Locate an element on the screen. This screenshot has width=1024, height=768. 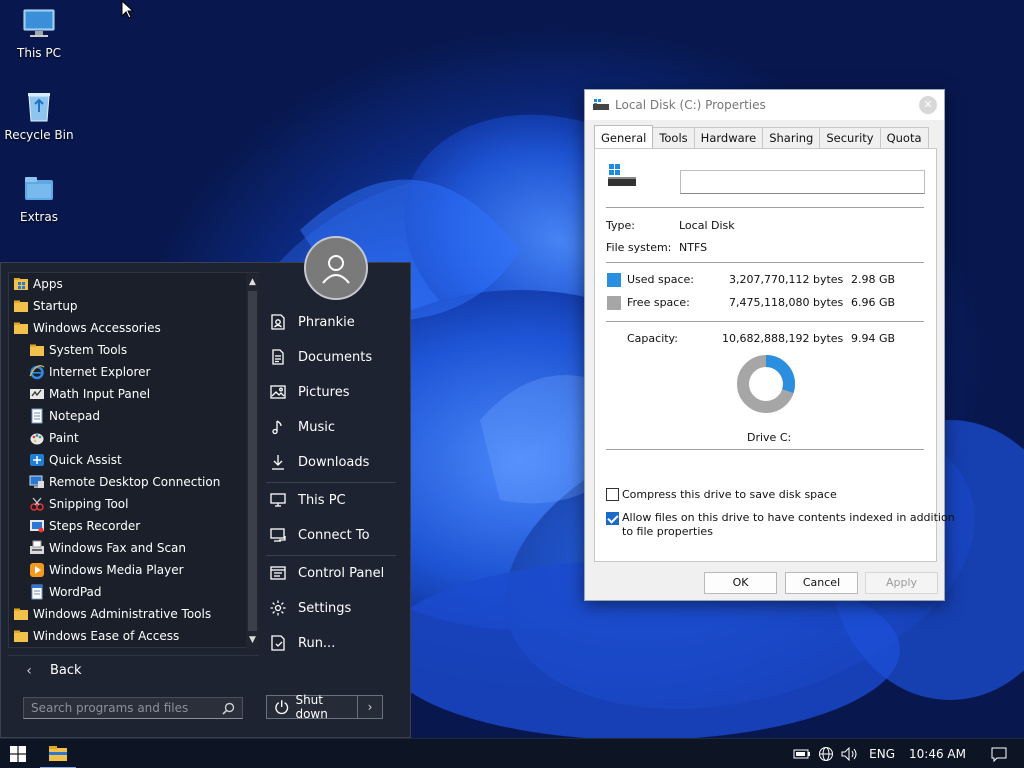
tab-quota: Quota is located at coordinates (904, 137).